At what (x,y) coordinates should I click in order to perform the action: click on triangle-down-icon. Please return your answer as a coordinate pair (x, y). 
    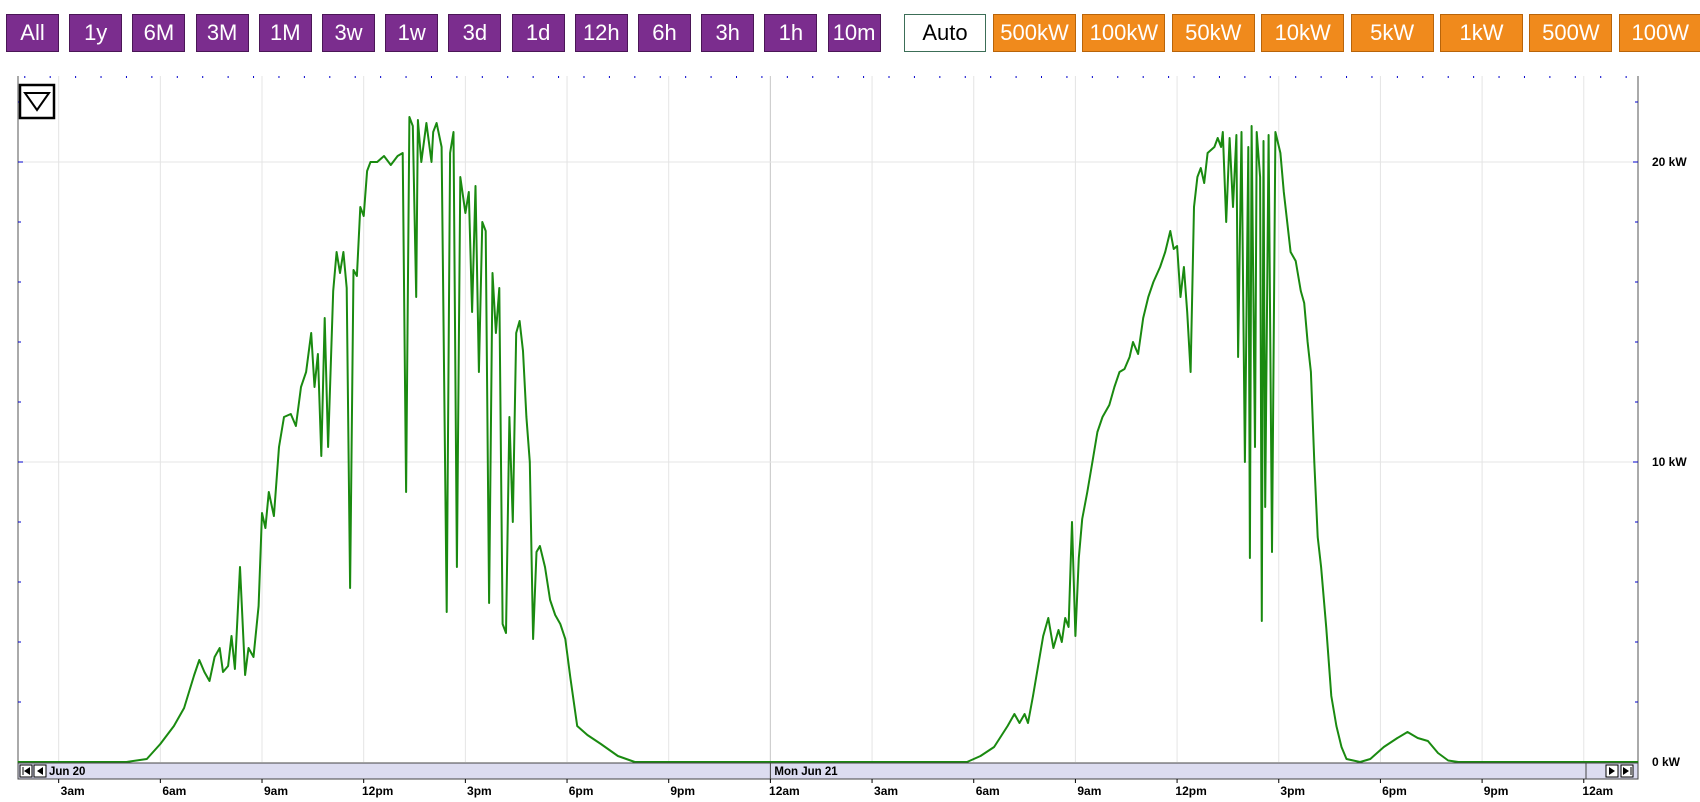
    Looking at the image, I should click on (37, 101).